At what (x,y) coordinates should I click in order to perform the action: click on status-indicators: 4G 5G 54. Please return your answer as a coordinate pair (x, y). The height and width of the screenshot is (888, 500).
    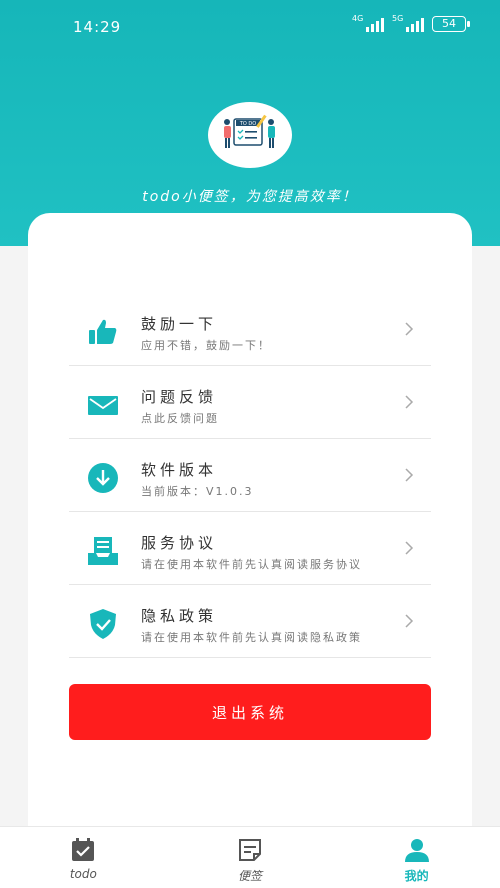
    Looking at the image, I should click on (411, 23).